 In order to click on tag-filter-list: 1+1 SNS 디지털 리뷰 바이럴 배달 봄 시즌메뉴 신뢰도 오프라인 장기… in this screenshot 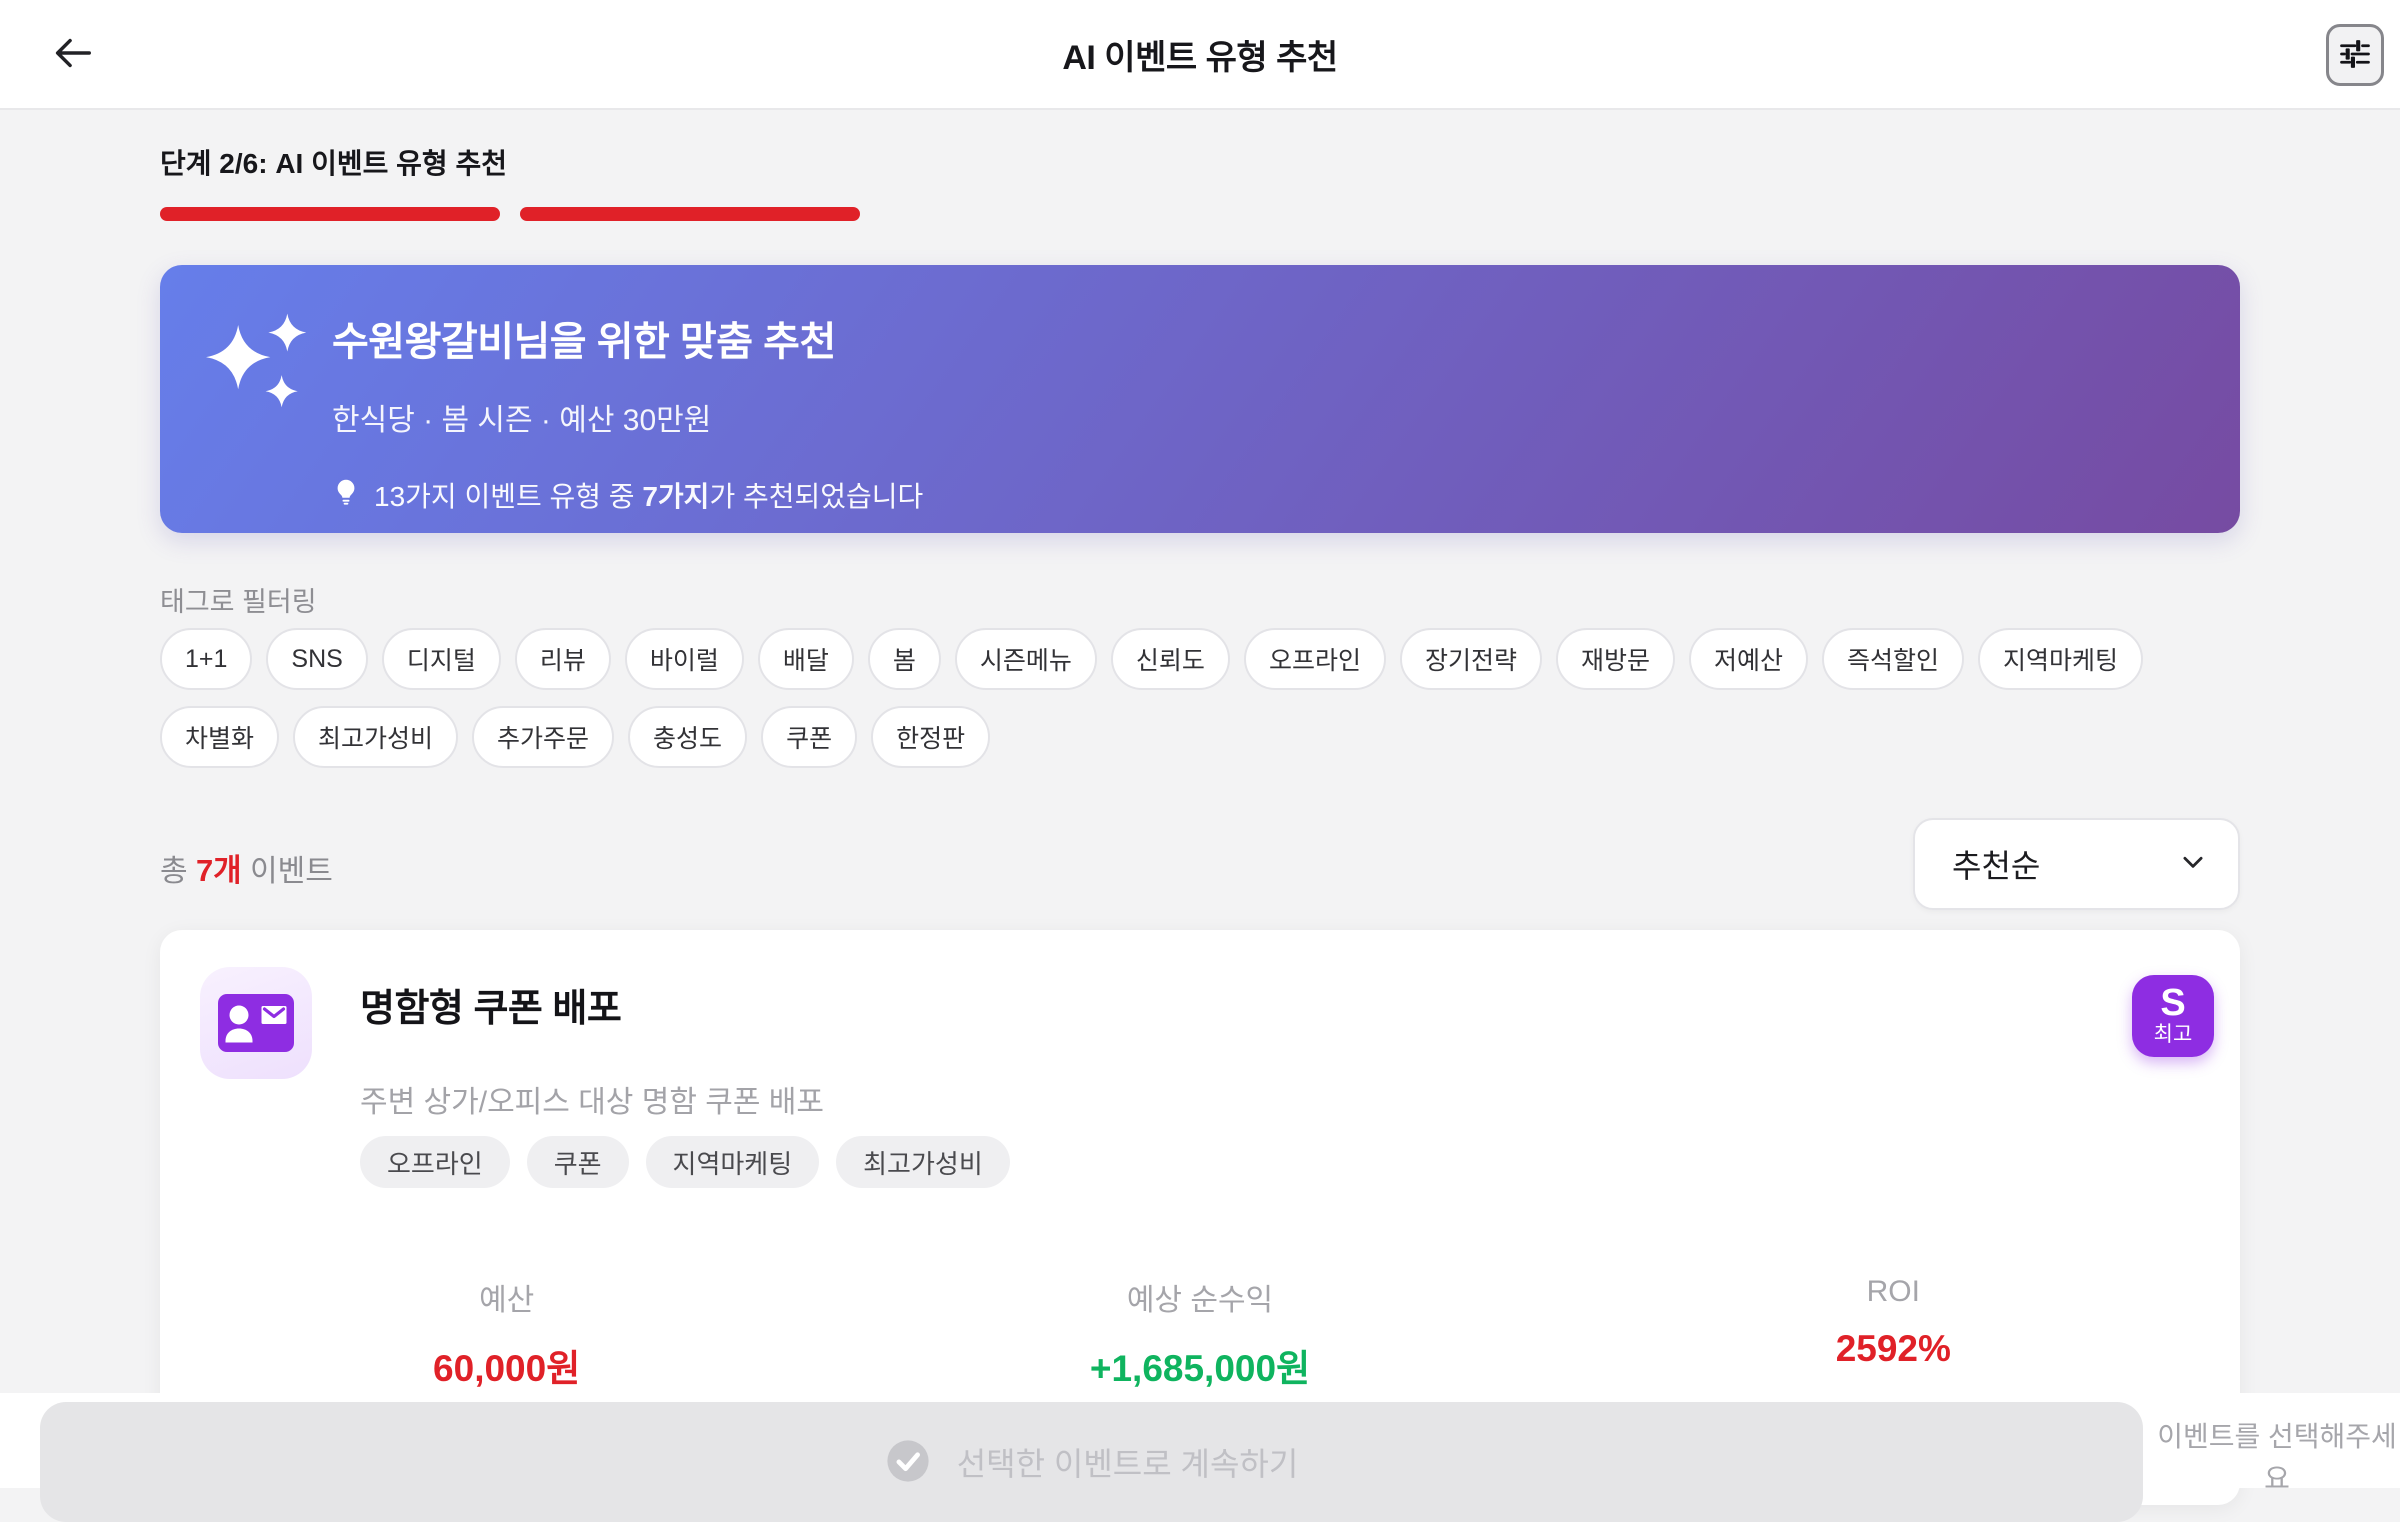, I will do `click(1200, 698)`.